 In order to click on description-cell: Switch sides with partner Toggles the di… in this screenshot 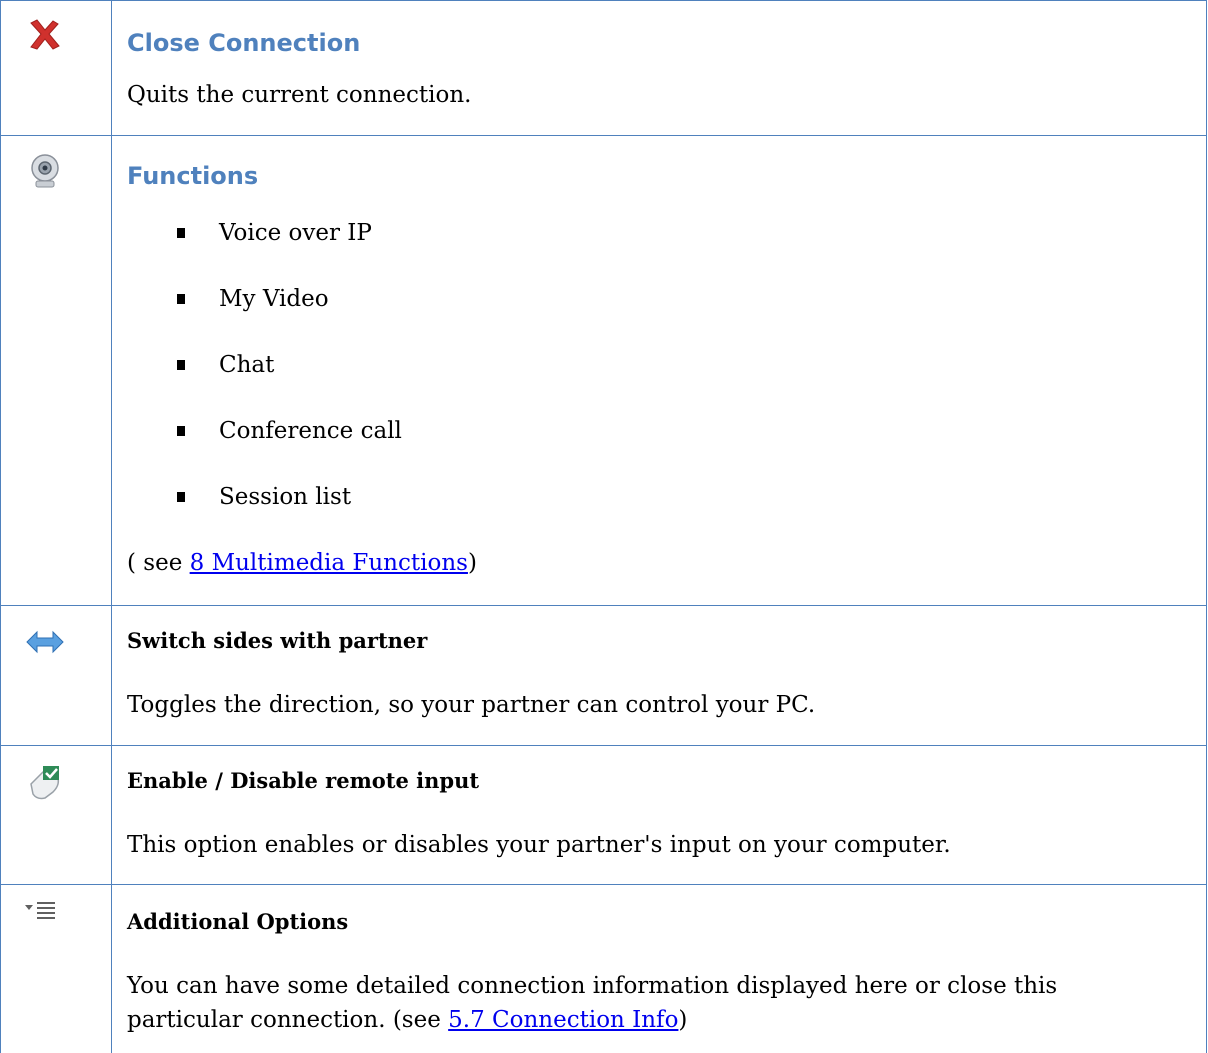, I will do `click(659, 675)`.